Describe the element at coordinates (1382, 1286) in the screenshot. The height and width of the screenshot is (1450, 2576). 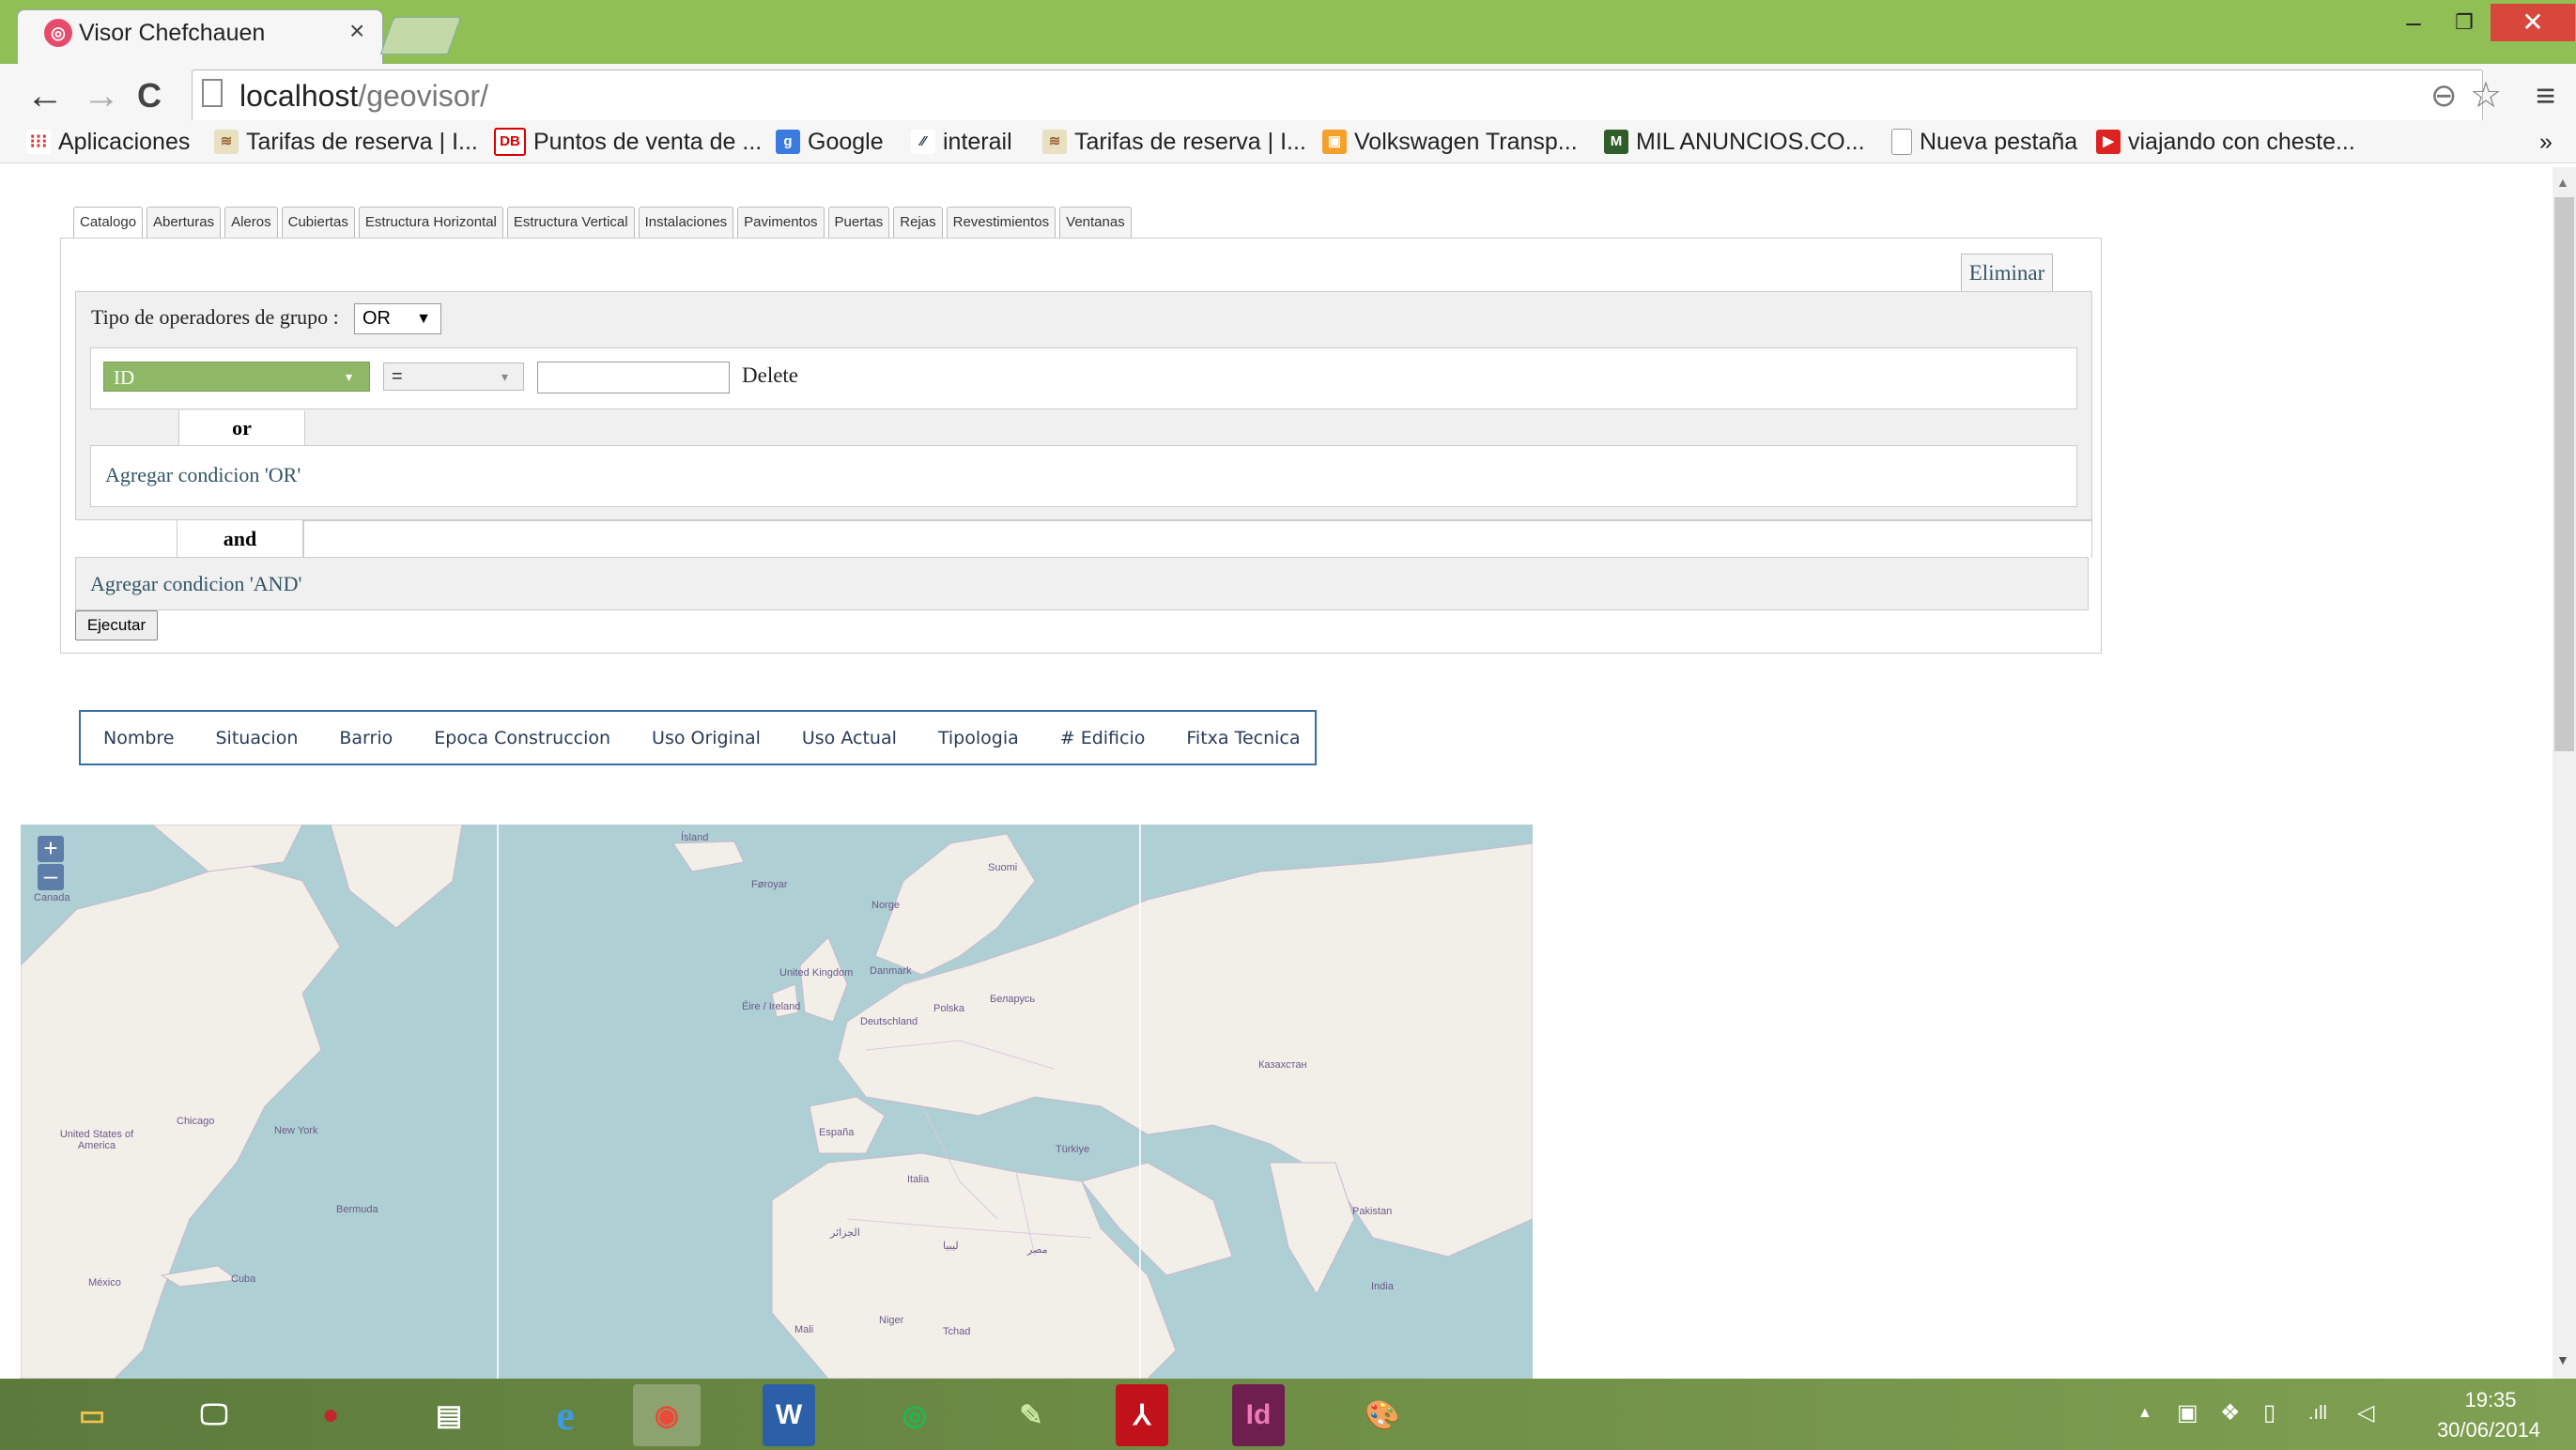
I see `map-label: India` at that location.